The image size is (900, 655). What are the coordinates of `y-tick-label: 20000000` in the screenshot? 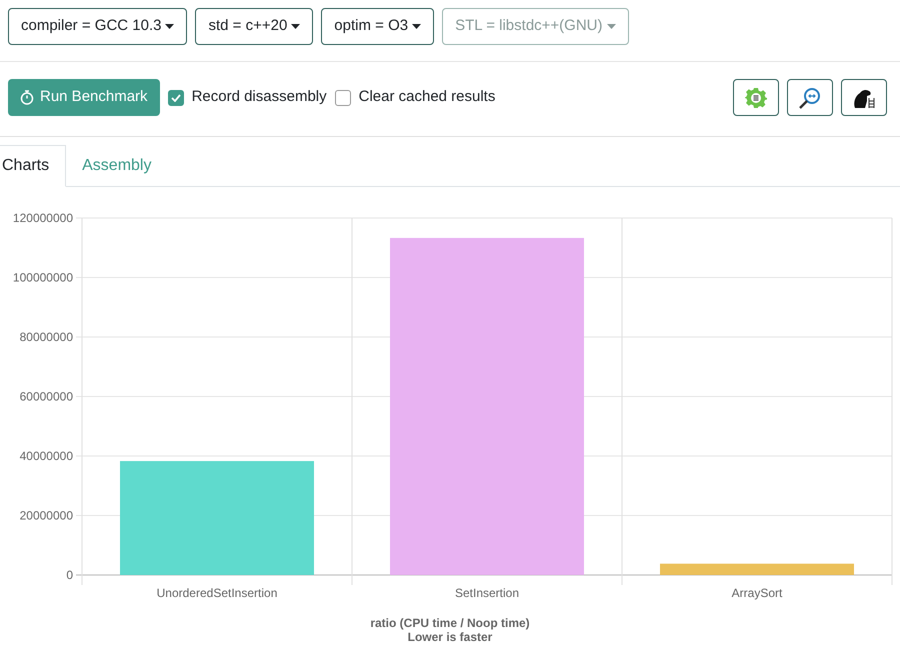 It's located at (46, 515).